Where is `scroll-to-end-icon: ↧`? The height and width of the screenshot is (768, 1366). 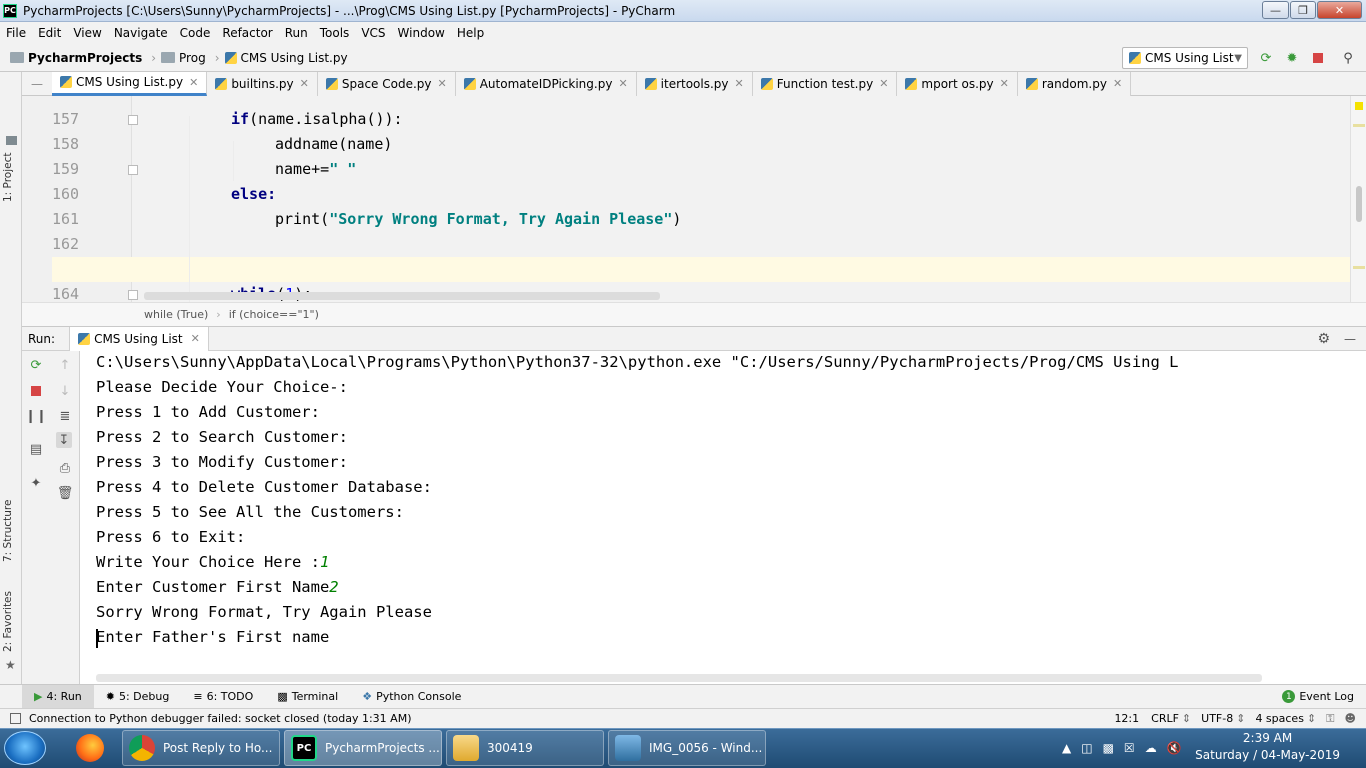 scroll-to-end-icon: ↧ is located at coordinates (64, 440).